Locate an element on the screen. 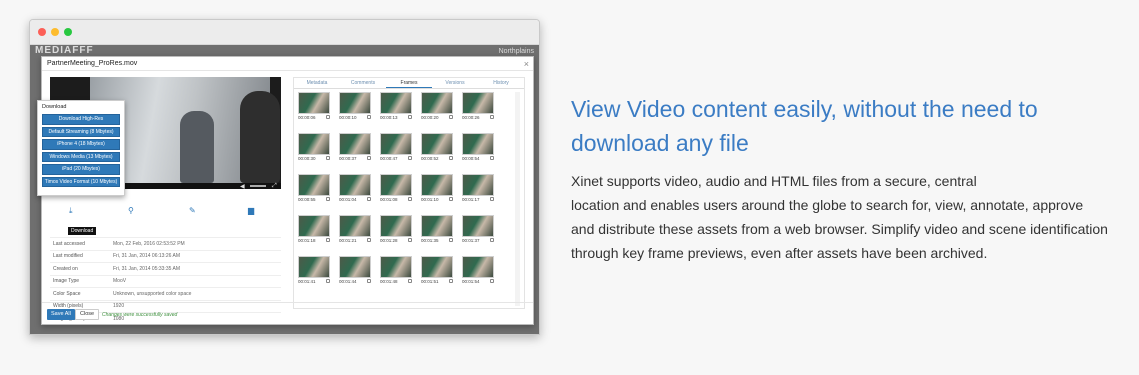 The width and height of the screenshot is (1139, 375). frame-thumbnail: 00:01:28 is located at coordinates (396, 231).